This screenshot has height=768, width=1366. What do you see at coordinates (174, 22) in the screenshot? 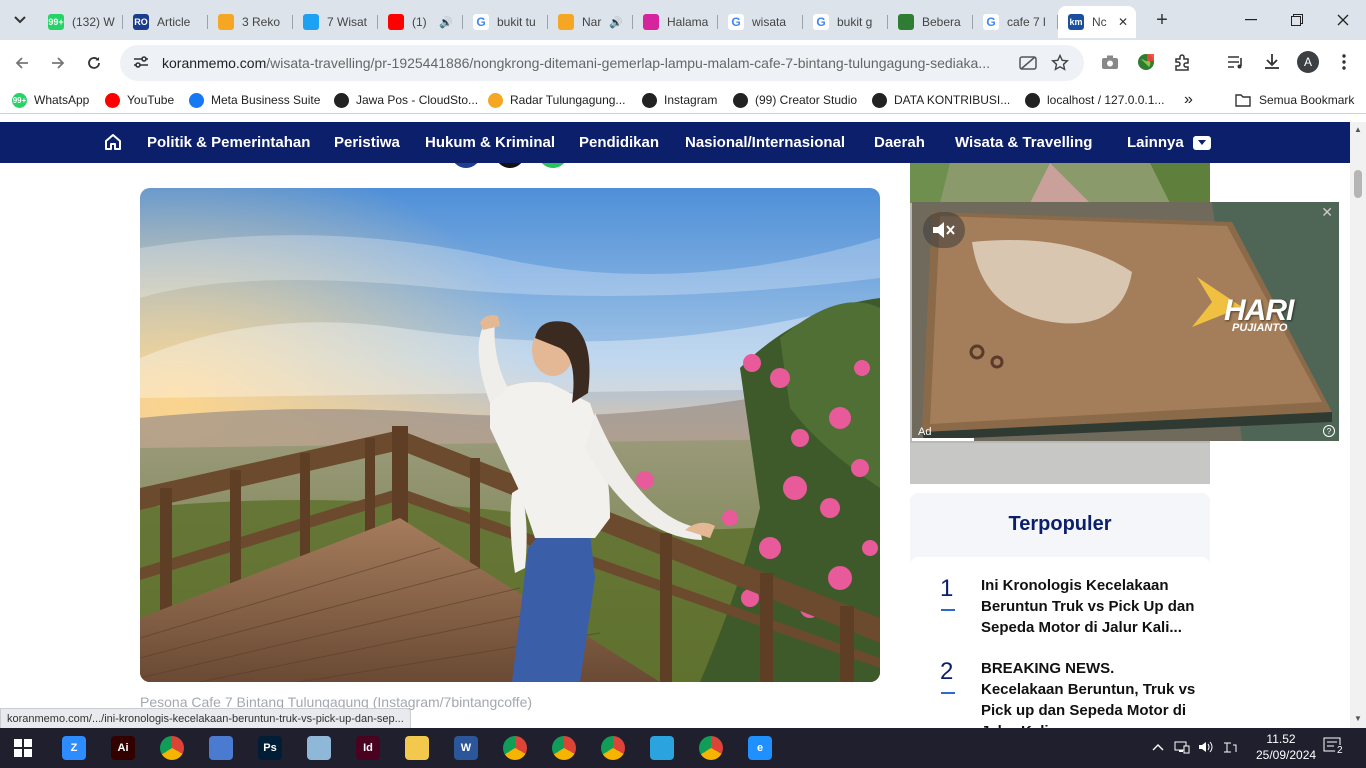
I see `tab-title: Article` at bounding box center [174, 22].